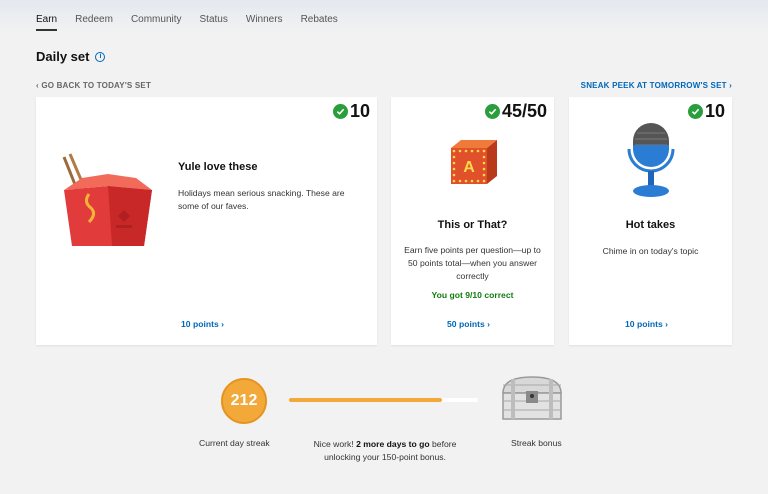 The image size is (768, 494). I want to click on back-link-label: GO BACK TO TODAY'S SET, so click(96, 85).